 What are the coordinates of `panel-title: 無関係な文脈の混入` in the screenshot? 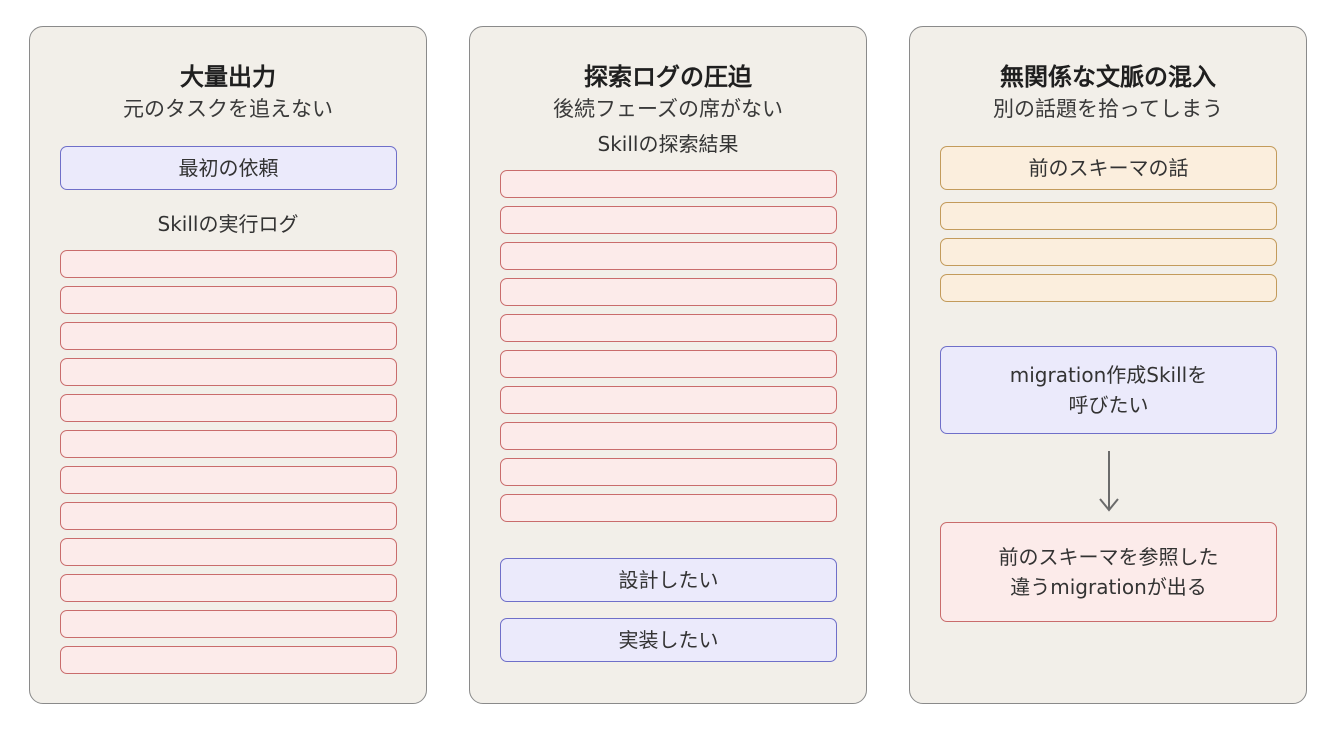 It's located at (1108, 77).